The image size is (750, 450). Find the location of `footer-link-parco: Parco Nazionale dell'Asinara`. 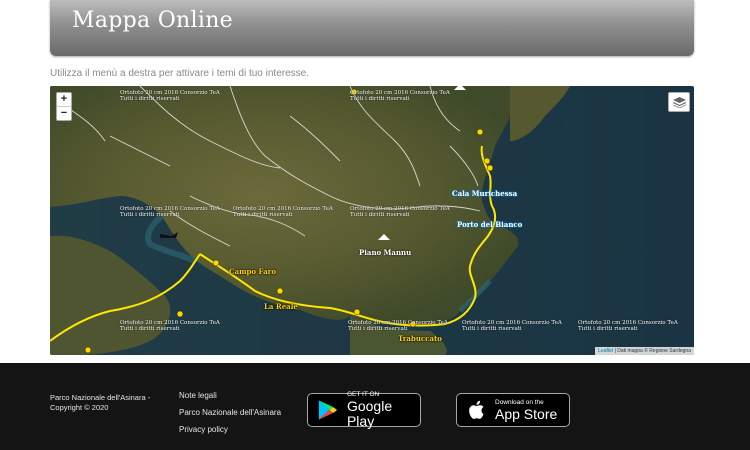

footer-link-parco: Parco Nazionale dell'Asinara is located at coordinates (230, 412).